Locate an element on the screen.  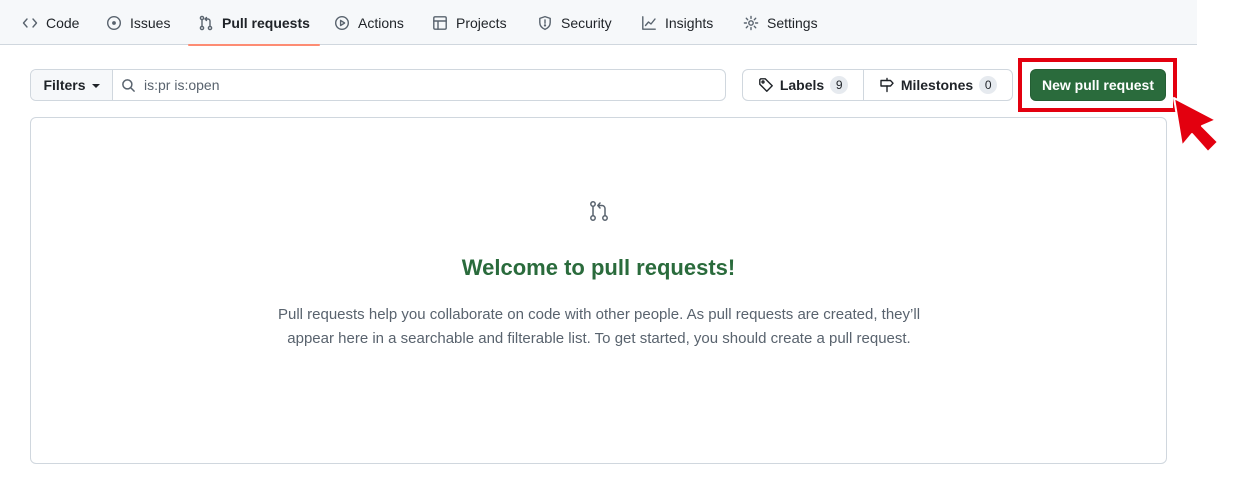
new-pull-request-button: New pull request is located at coordinates (1098, 85).